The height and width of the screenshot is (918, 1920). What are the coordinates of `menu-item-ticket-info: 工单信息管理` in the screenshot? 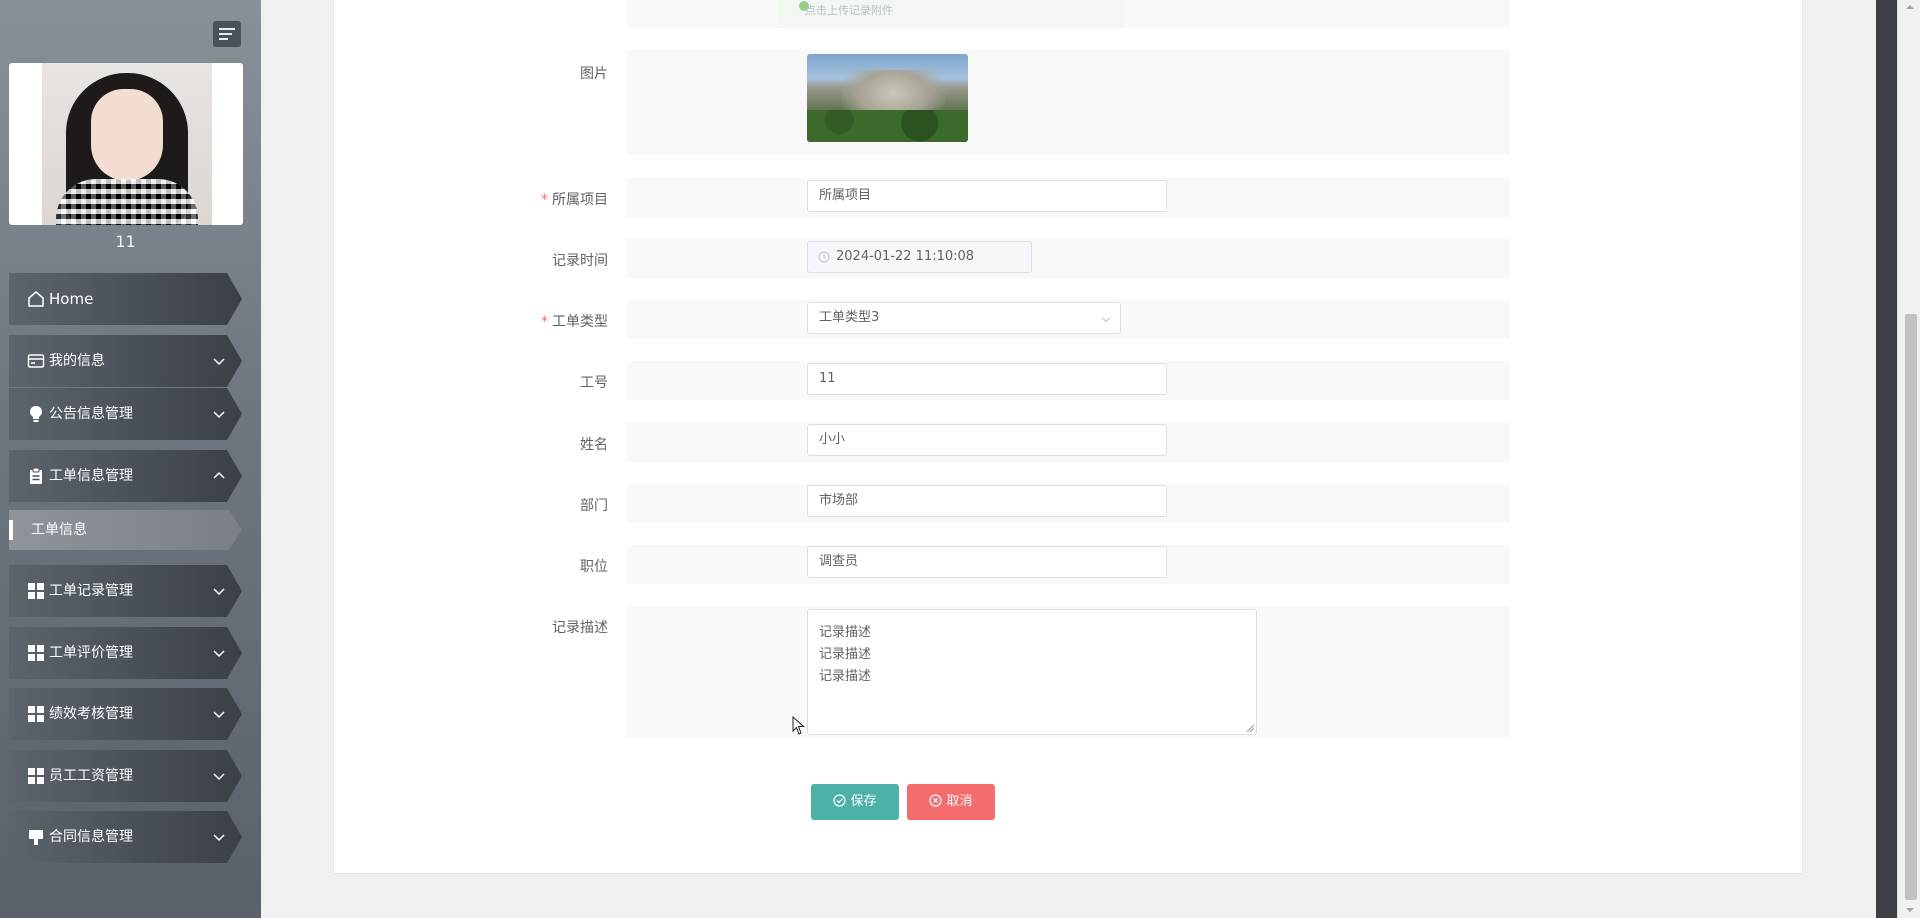 It's located at (125, 476).